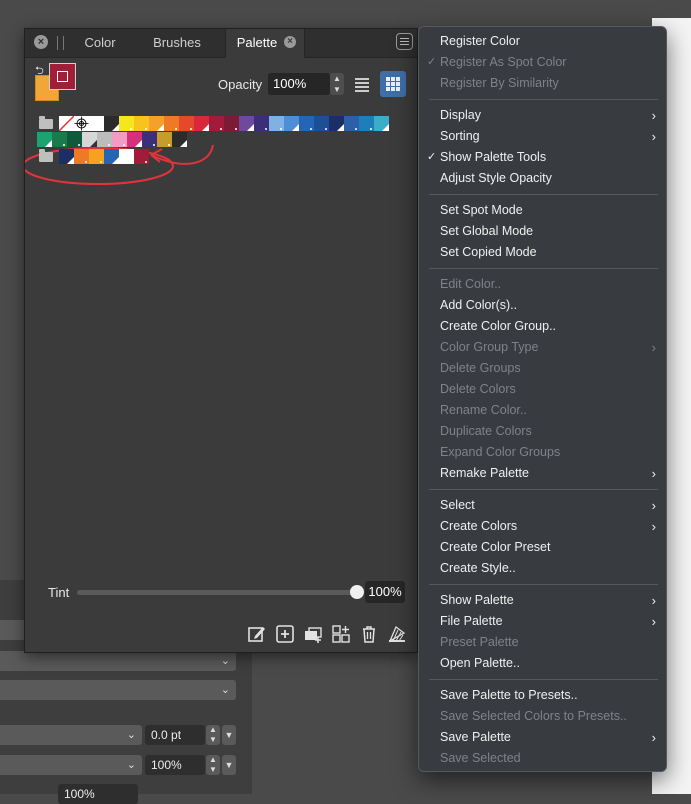  What do you see at coordinates (341, 634) in the screenshot?
I see `create-preset-icon` at bounding box center [341, 634].